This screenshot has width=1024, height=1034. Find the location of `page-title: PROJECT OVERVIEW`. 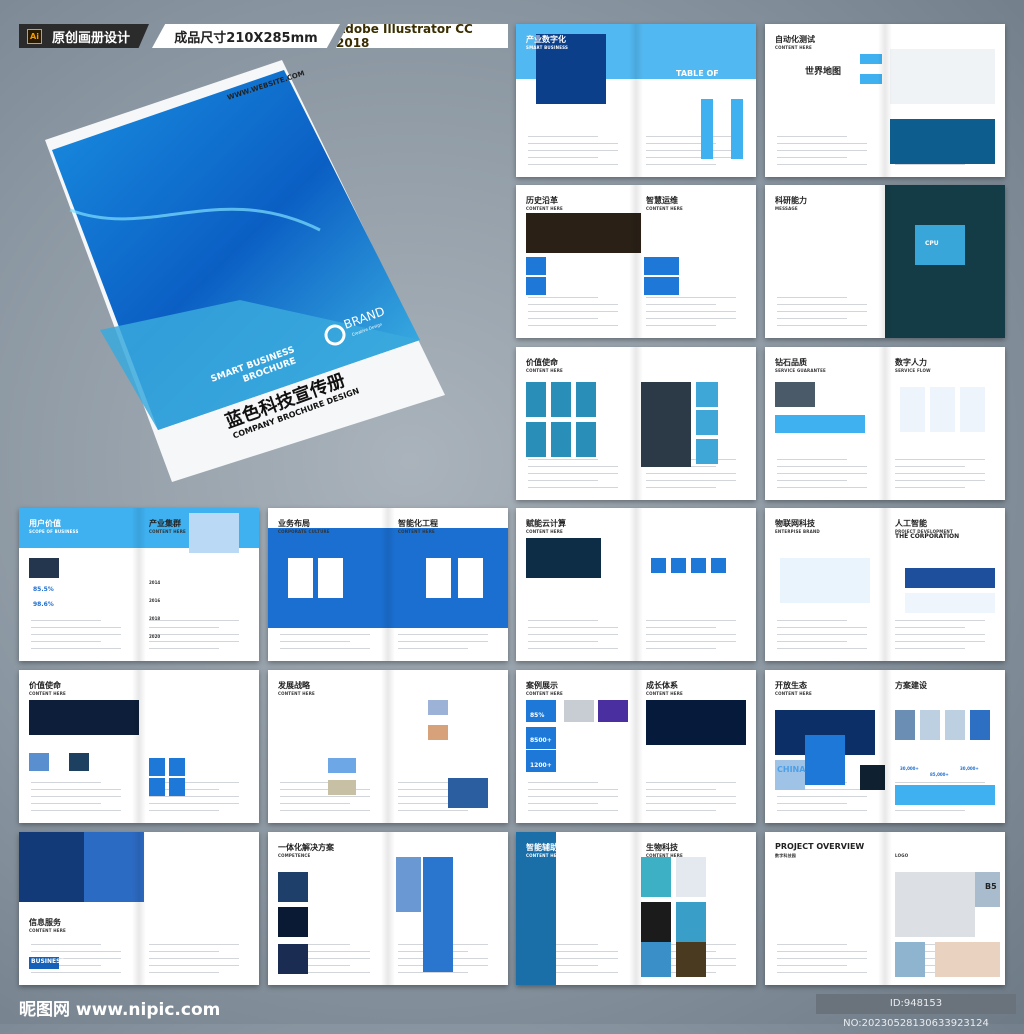

page-title: PROJECT OVERVIEW is located at coordinates (820, 846).